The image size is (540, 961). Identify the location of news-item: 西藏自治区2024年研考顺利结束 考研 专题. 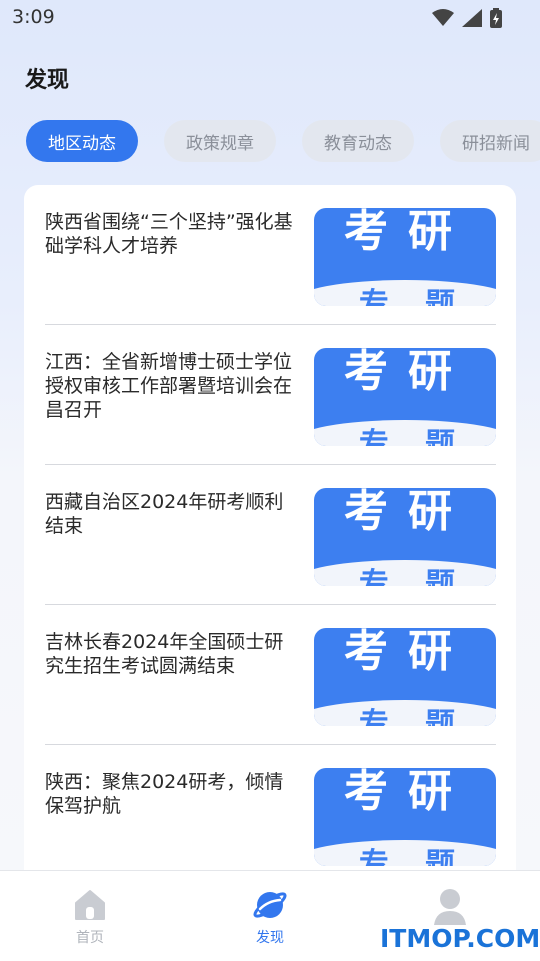
(270, 535).